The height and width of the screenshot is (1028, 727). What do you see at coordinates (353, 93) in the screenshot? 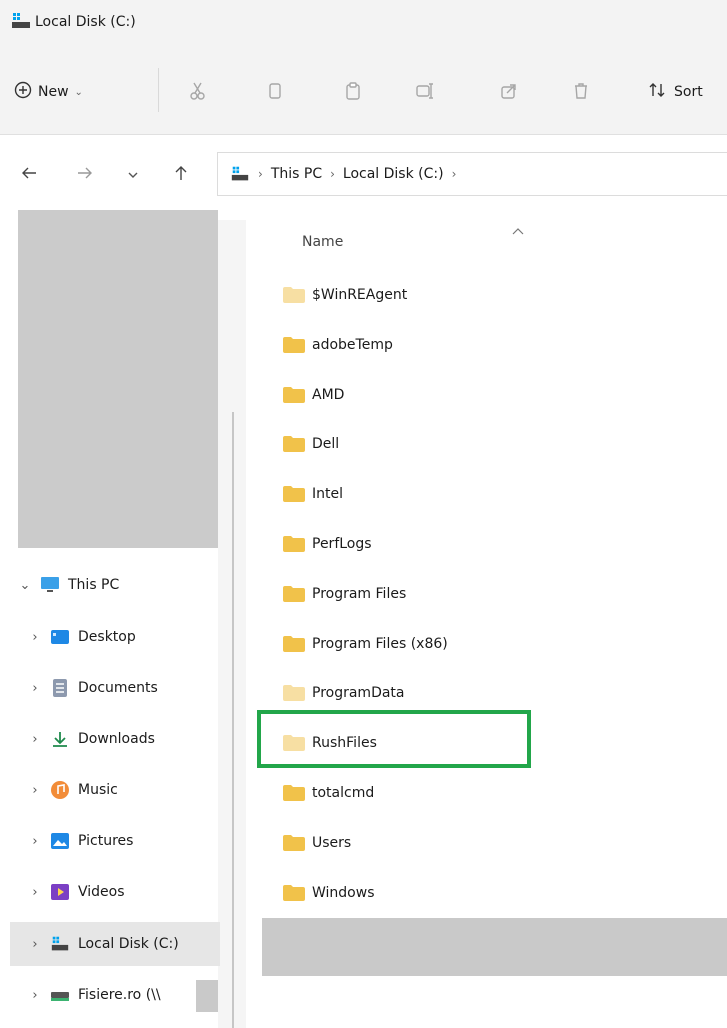
I see `paste-button` at bounding box center [353, 93].